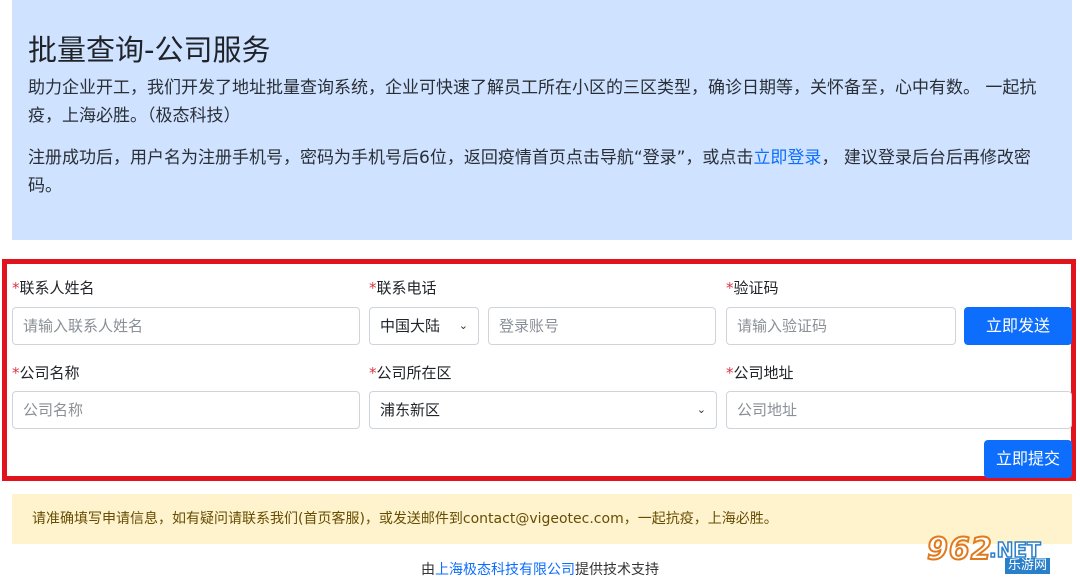 The width and height of the screenshot is (1080, 580). What do you see at coordinates (505, 570) in the screenshot?
I see `company-link: 上海极态科技有限公司` at bounding box center [505, 570].